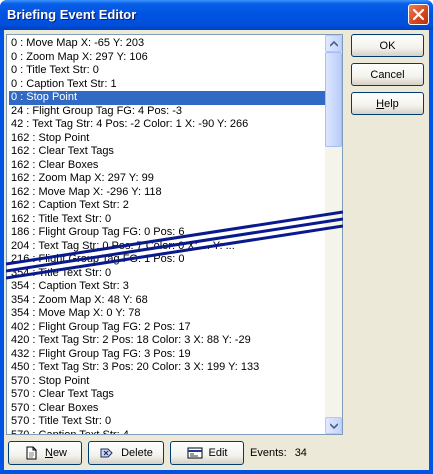 The image size is (433, 474). I want to click on events-count: 34, so click(300, 453).